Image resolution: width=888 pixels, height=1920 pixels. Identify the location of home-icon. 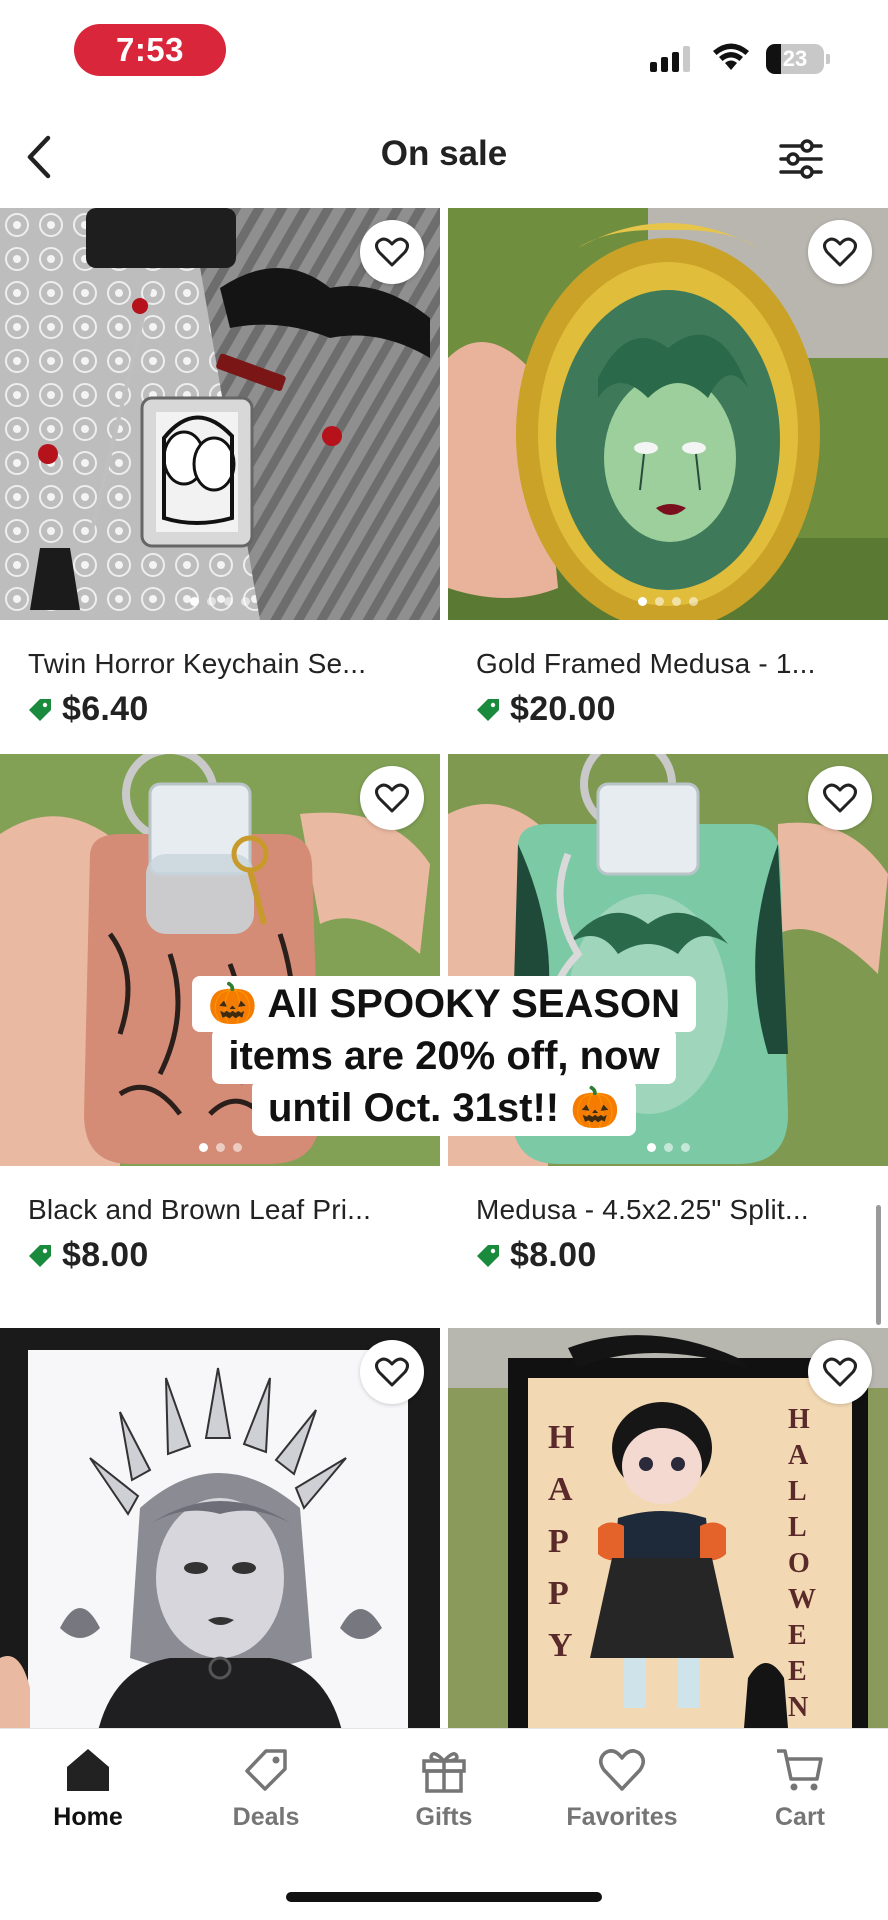
(88, 1770).